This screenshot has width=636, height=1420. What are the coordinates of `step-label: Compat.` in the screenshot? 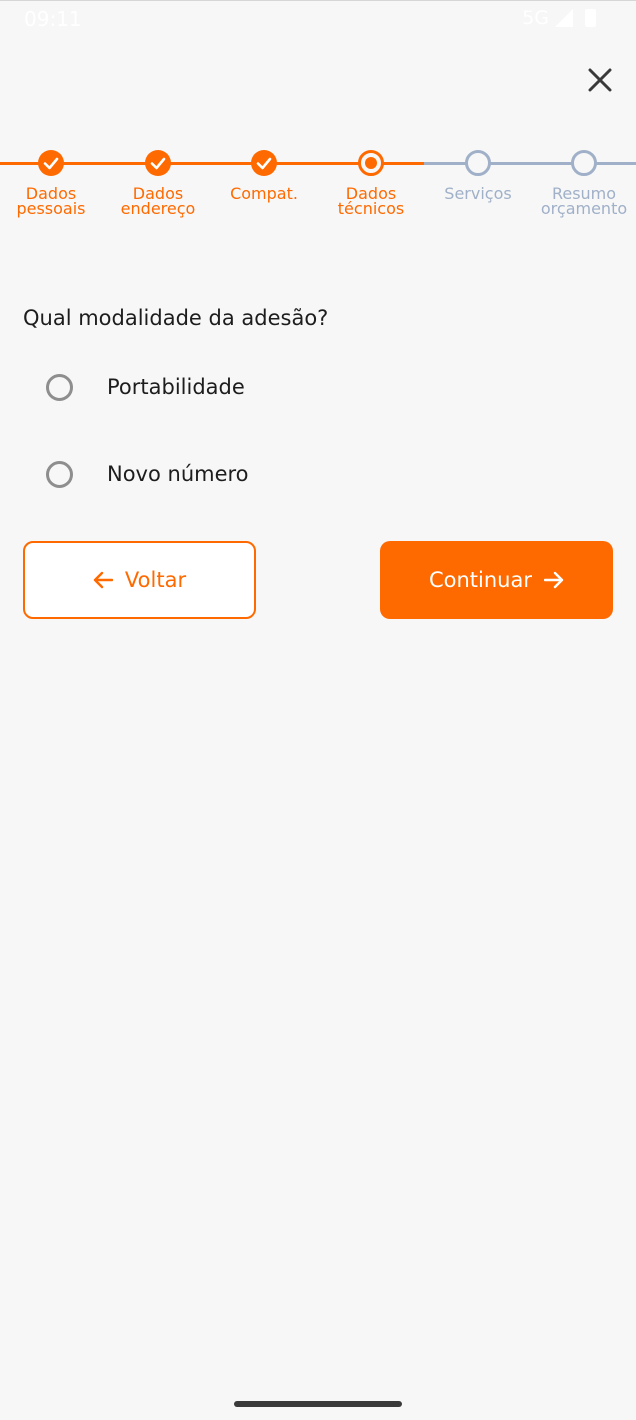 It's located at (264, 193).